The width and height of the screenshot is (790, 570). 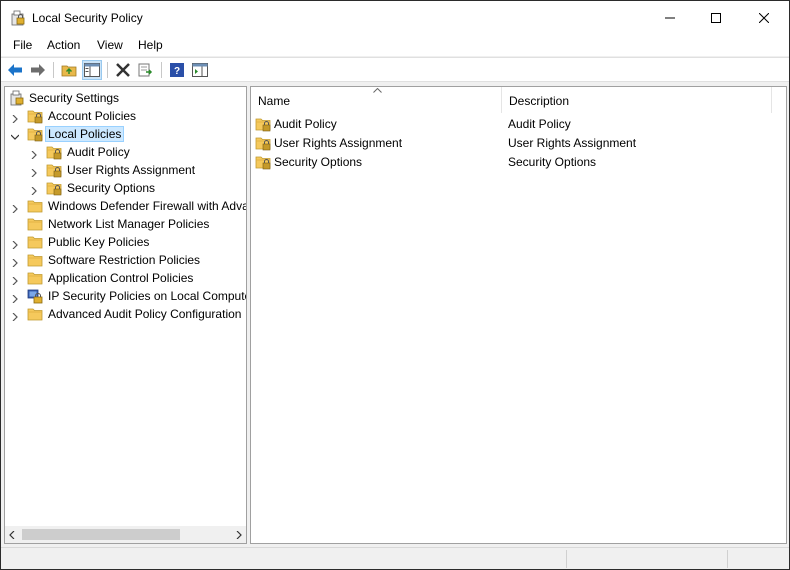 I want to click on delete-button, so click(x=123, y=70).